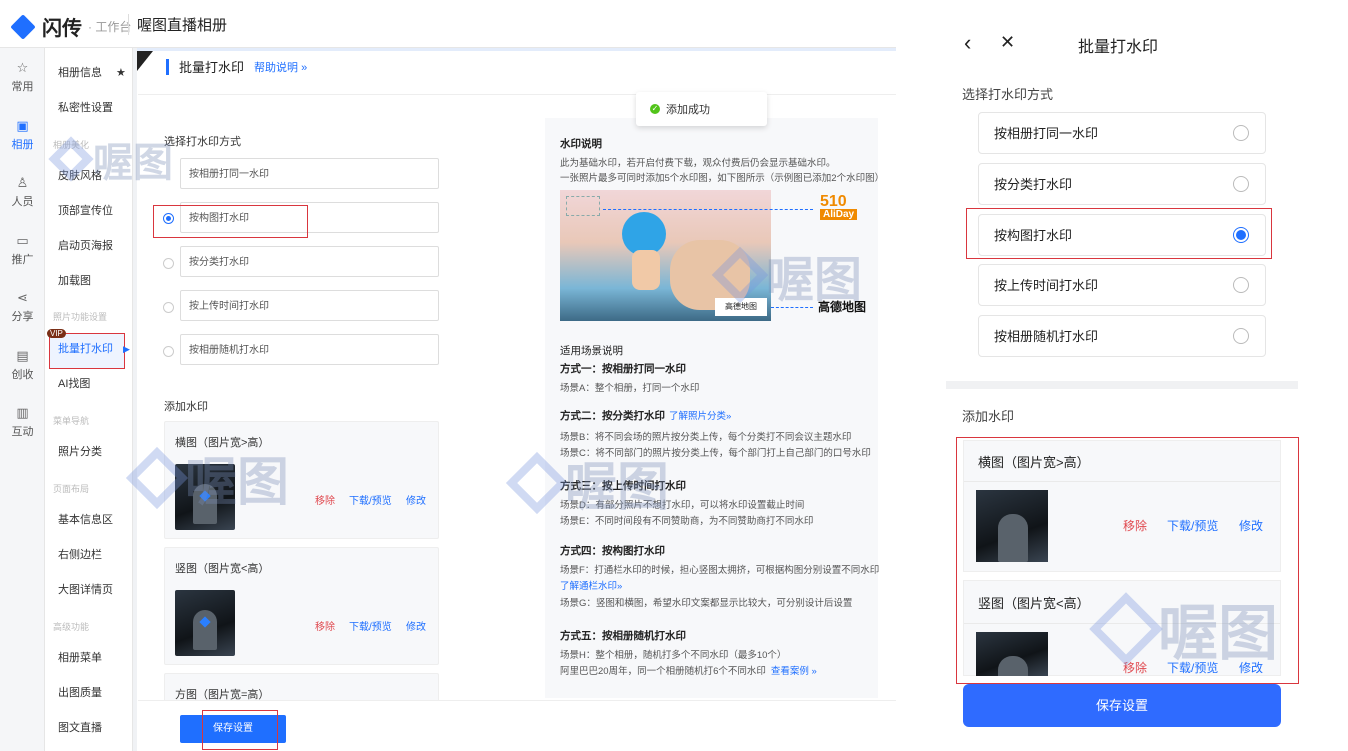 The image size is (1348, 751). I want to click on rail-item-revenue: ▤ 创收, so click(22, 365).